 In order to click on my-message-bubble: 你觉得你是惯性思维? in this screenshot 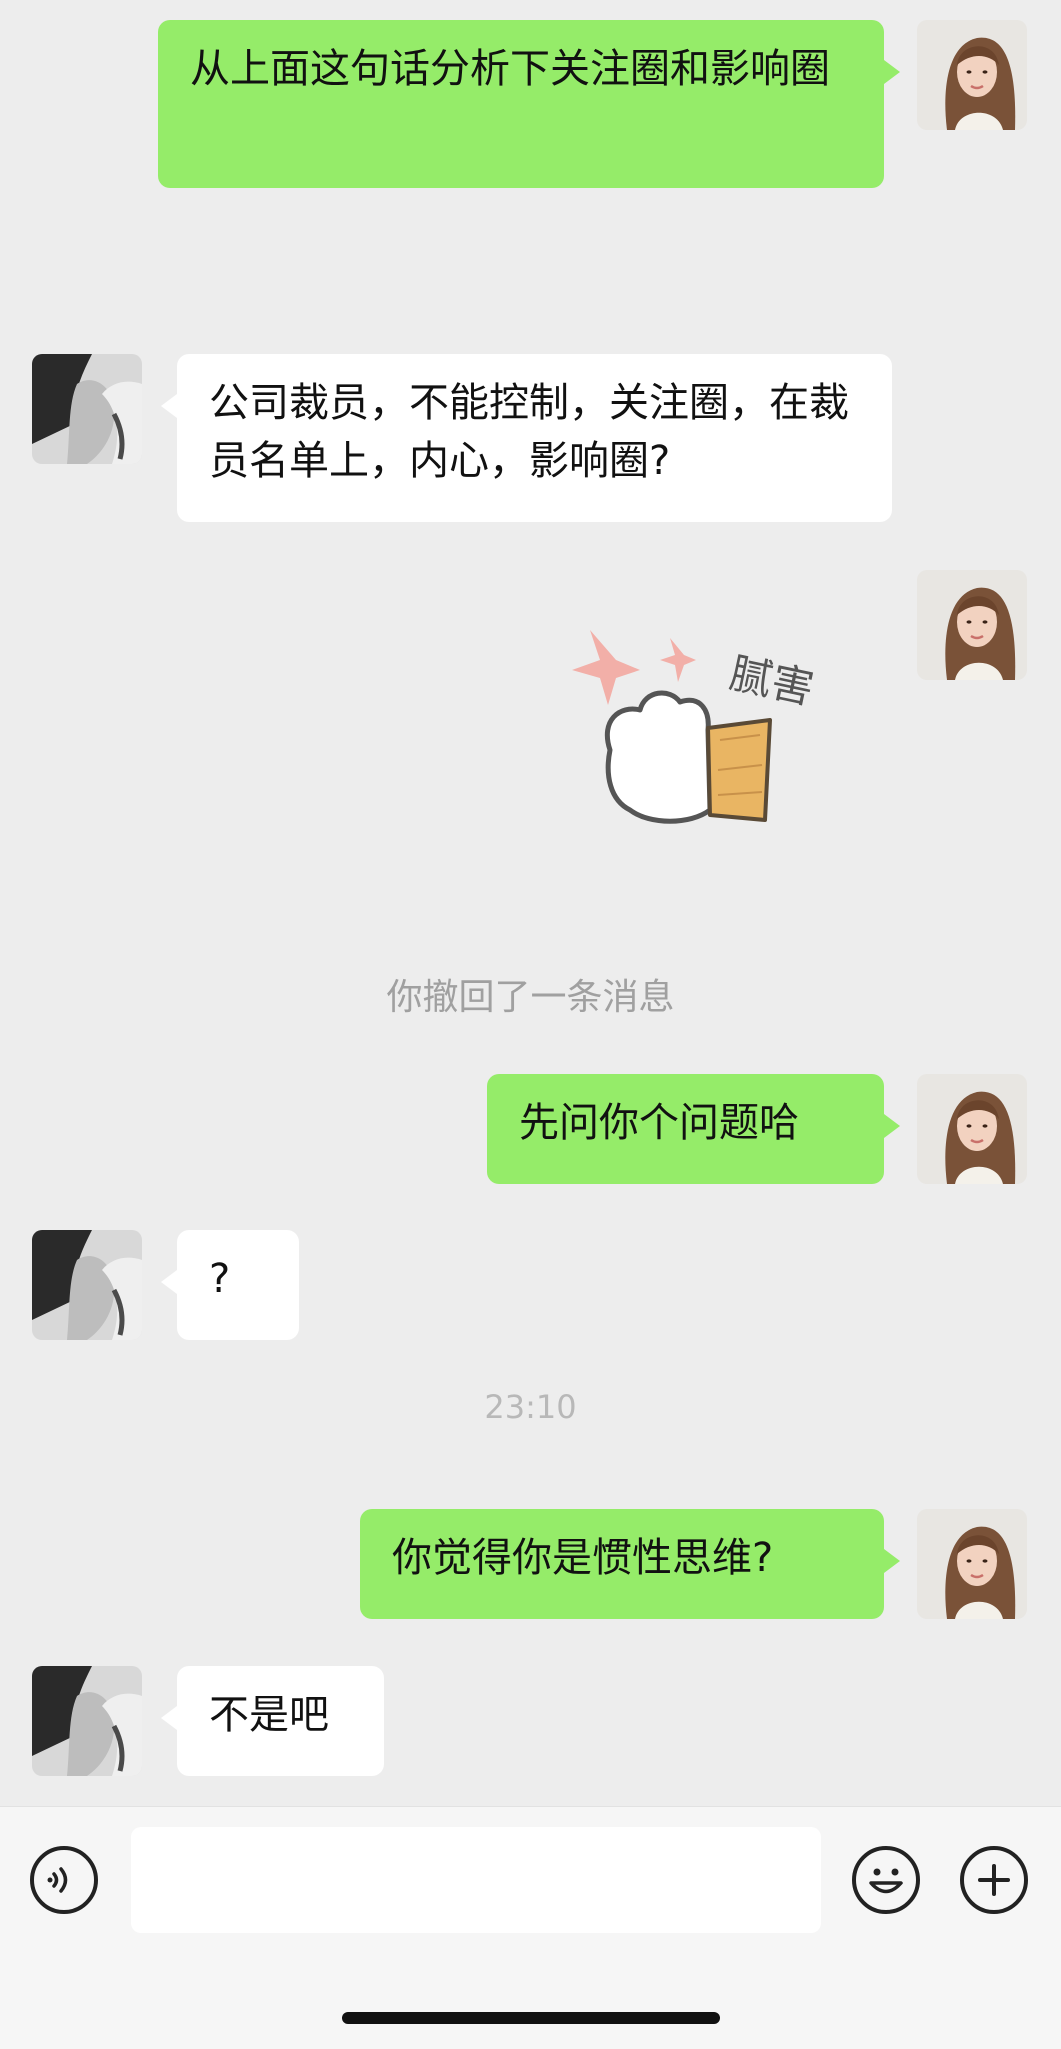, I will do `click(630, 1564)`.